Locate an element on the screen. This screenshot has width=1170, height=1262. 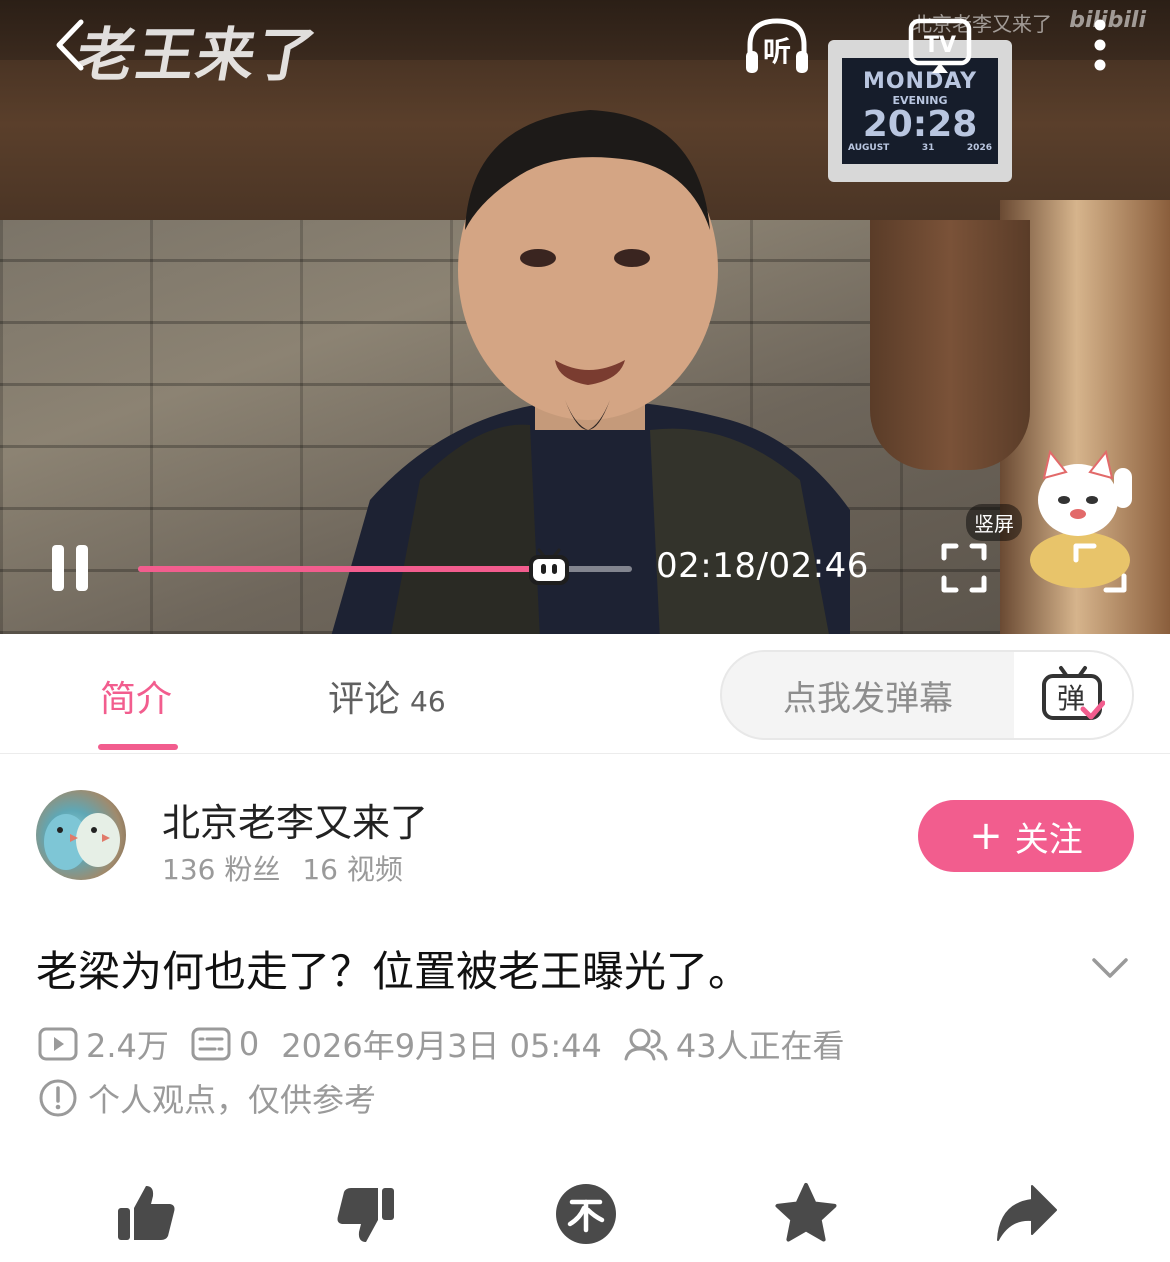
star-icon is located at coordinates (806, 1212).